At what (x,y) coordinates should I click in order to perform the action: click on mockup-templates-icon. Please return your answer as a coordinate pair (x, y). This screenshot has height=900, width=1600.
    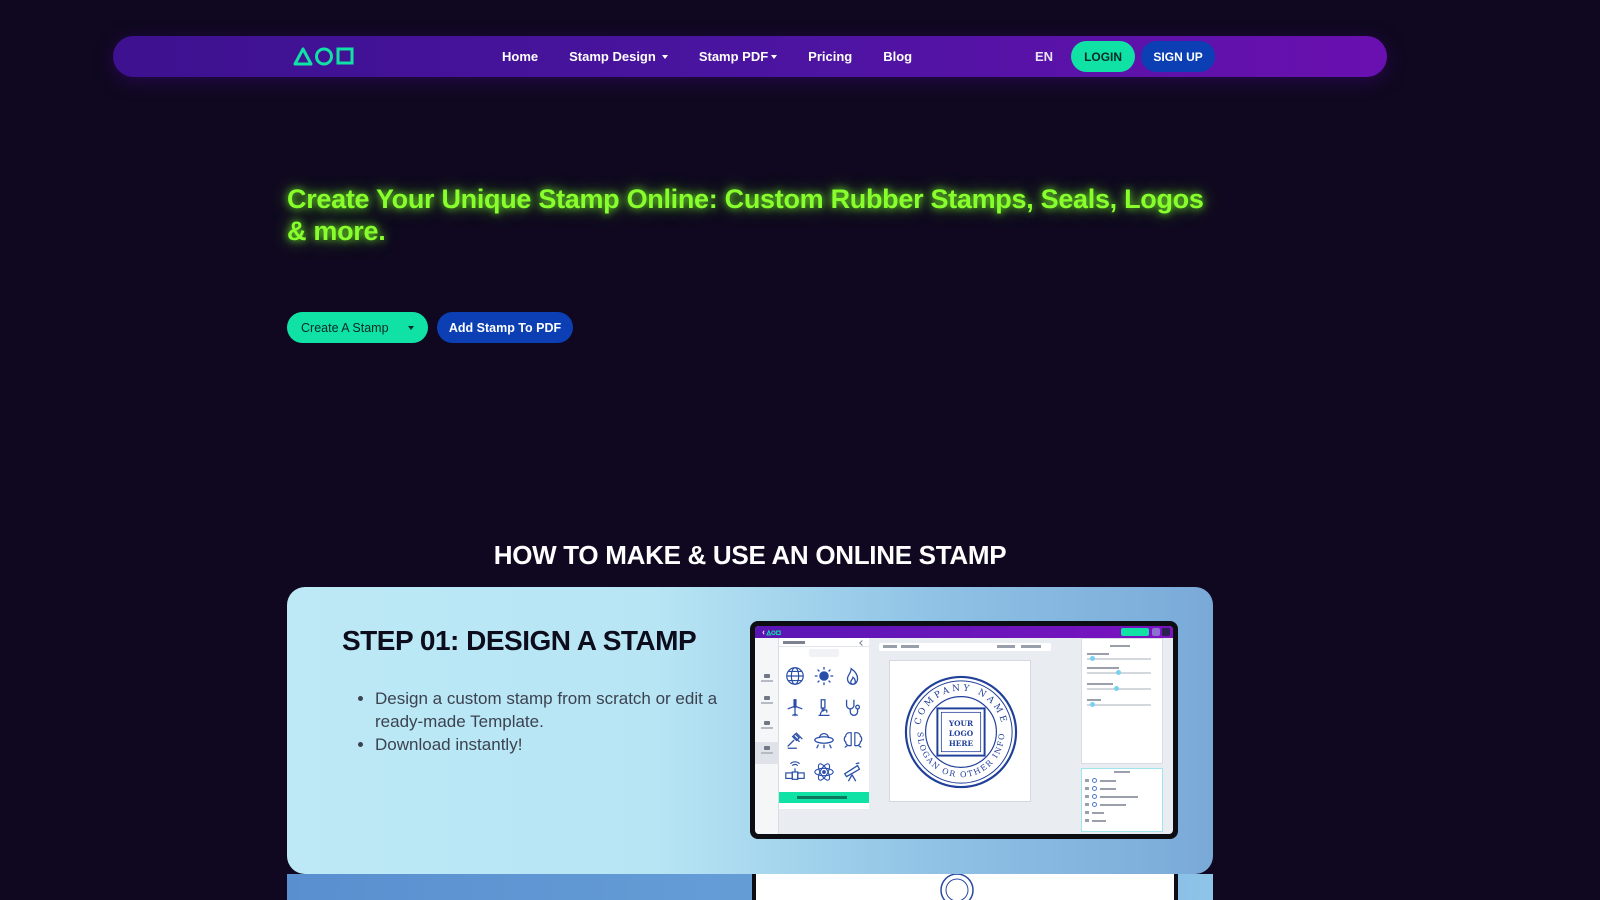
    Looking at the image, I should click on (767, 726).